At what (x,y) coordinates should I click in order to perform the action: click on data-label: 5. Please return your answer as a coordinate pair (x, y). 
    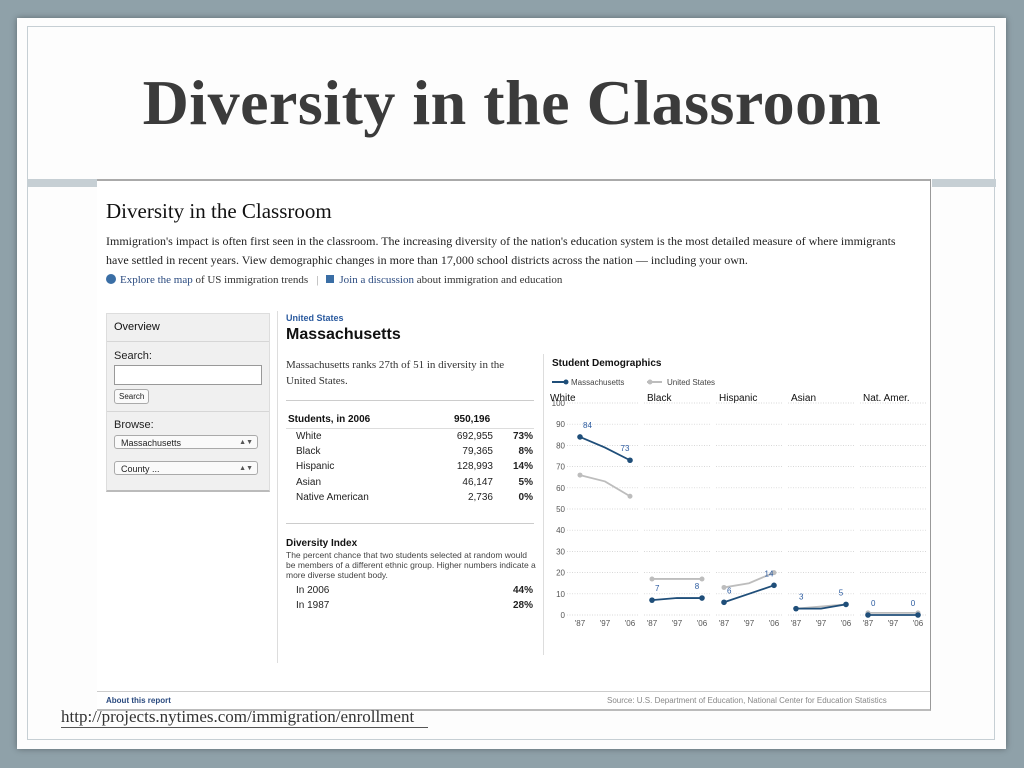
    Looking at the image, I should click on (841, 592).